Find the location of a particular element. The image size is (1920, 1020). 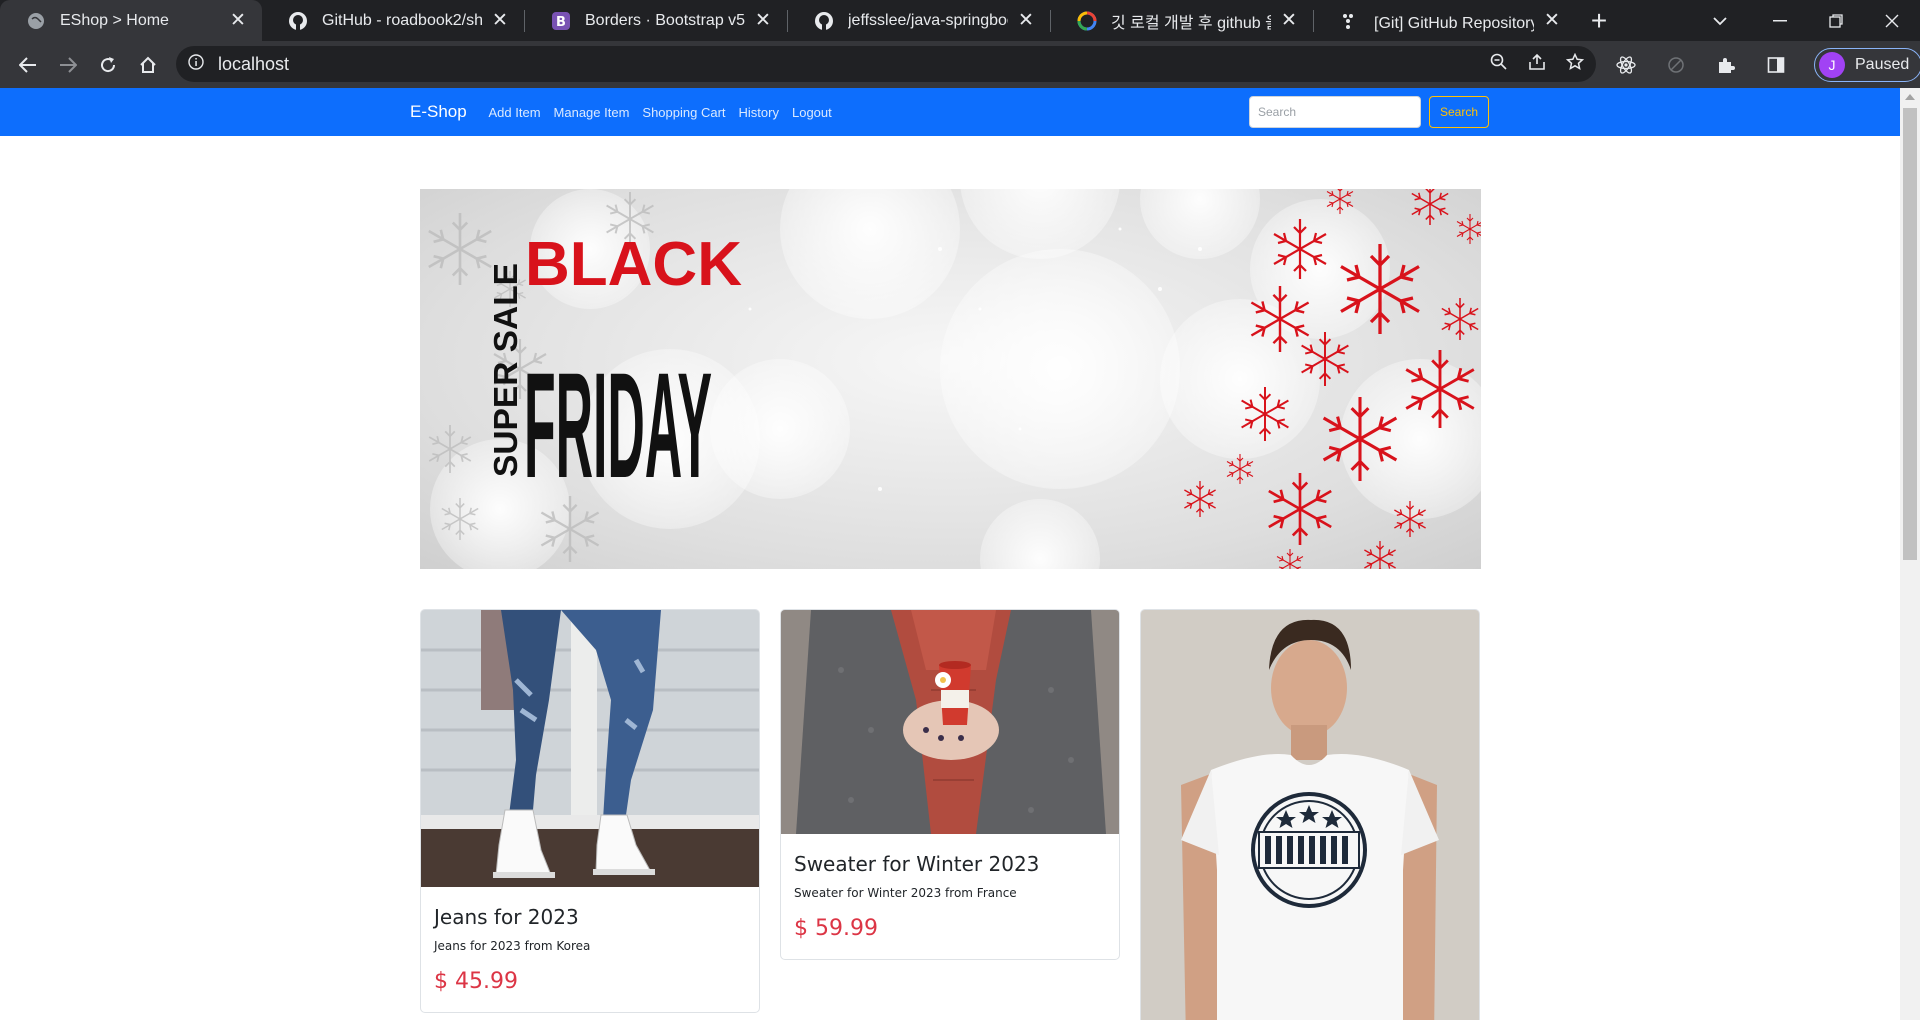

react-devtools-icon is located at coordinates (1626, 65).